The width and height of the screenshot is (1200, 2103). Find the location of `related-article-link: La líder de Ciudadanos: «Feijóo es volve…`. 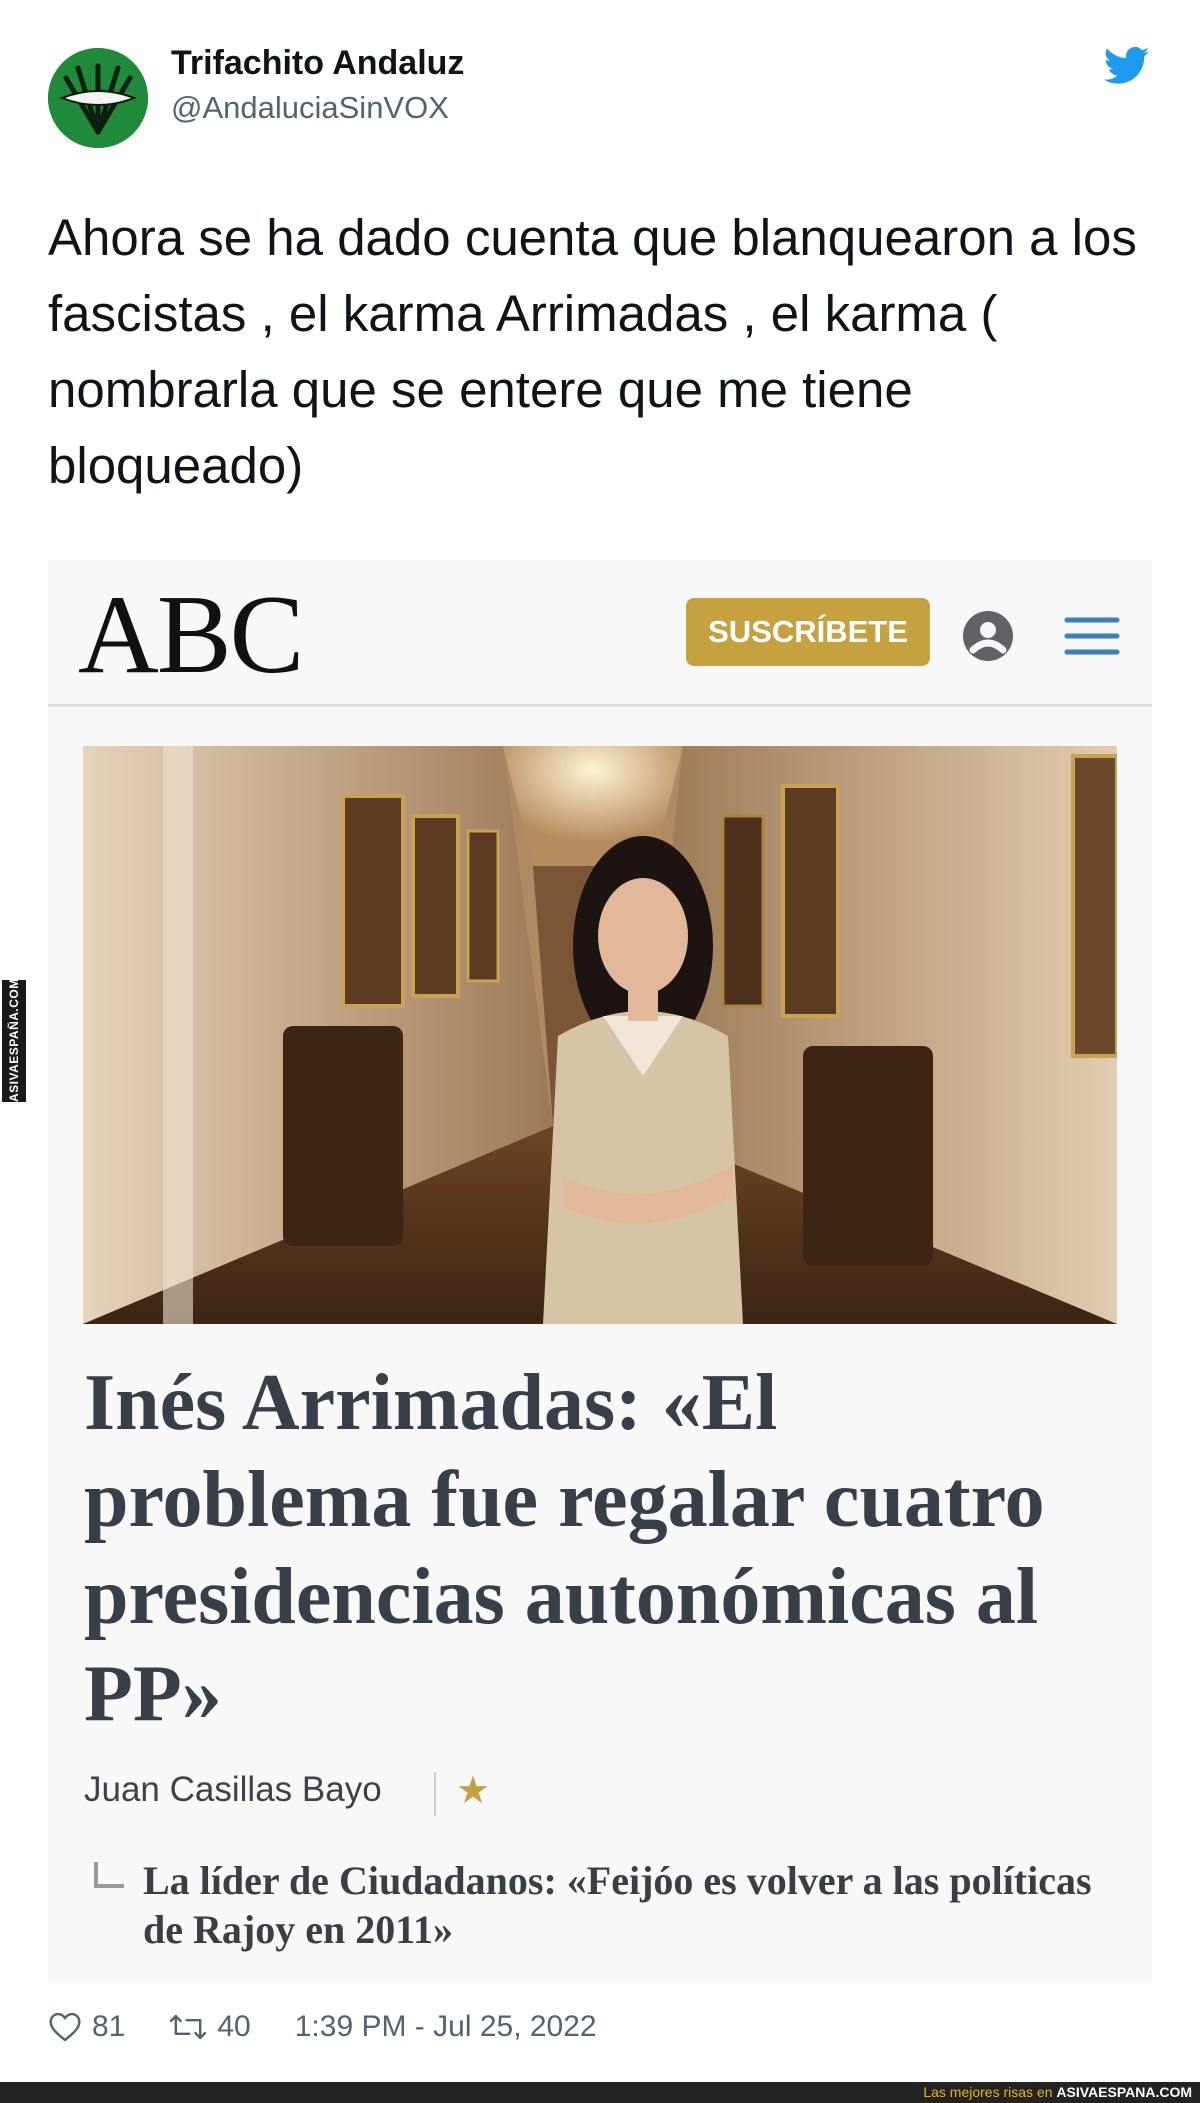

related-article-link: La líder de Ciudadanos: «Feijóo es volve… is located at coordinates (623, 1905).